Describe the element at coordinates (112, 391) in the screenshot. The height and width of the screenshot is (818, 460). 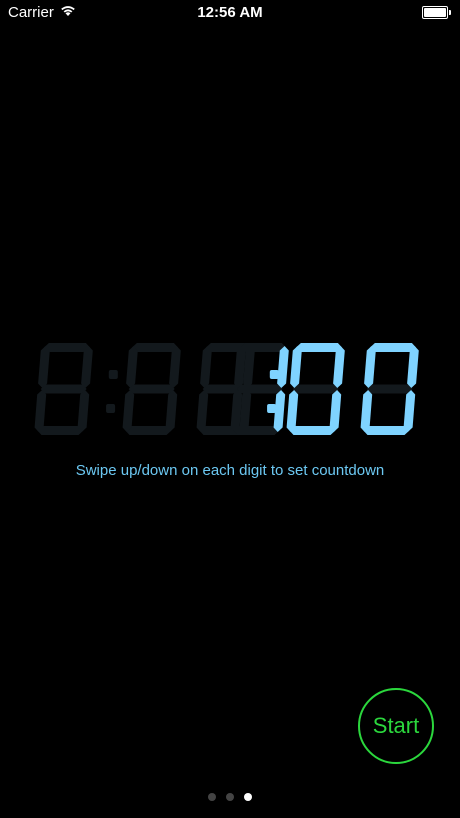
I see `timer-colon` at that location.